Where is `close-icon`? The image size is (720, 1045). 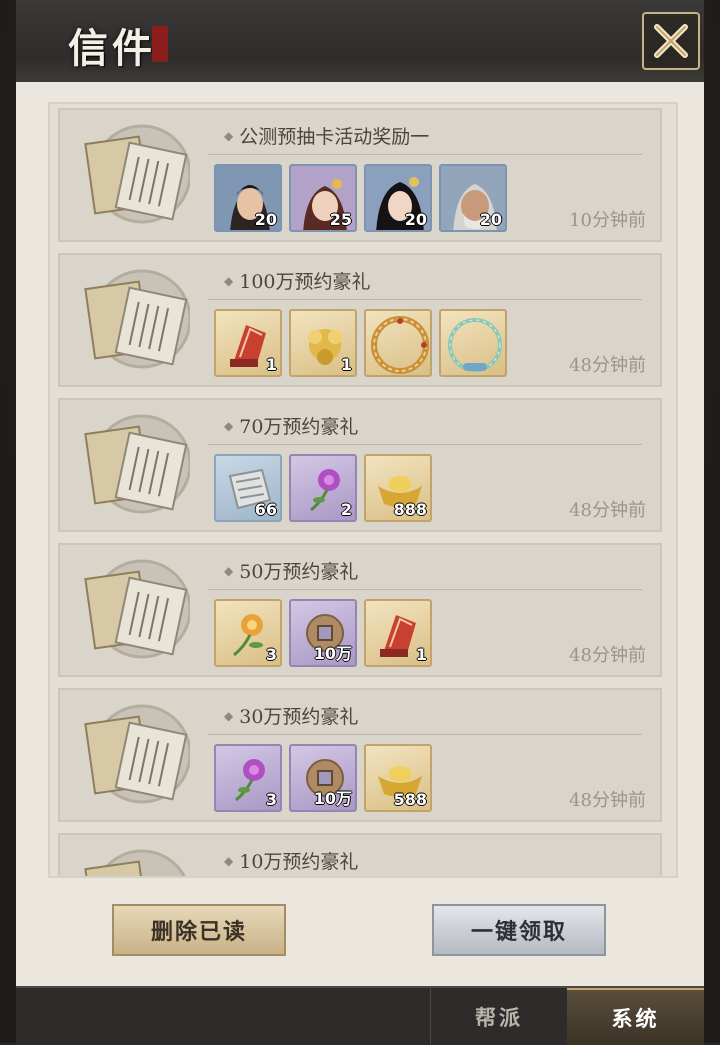 close-icon is located at coordinates (671, 41).